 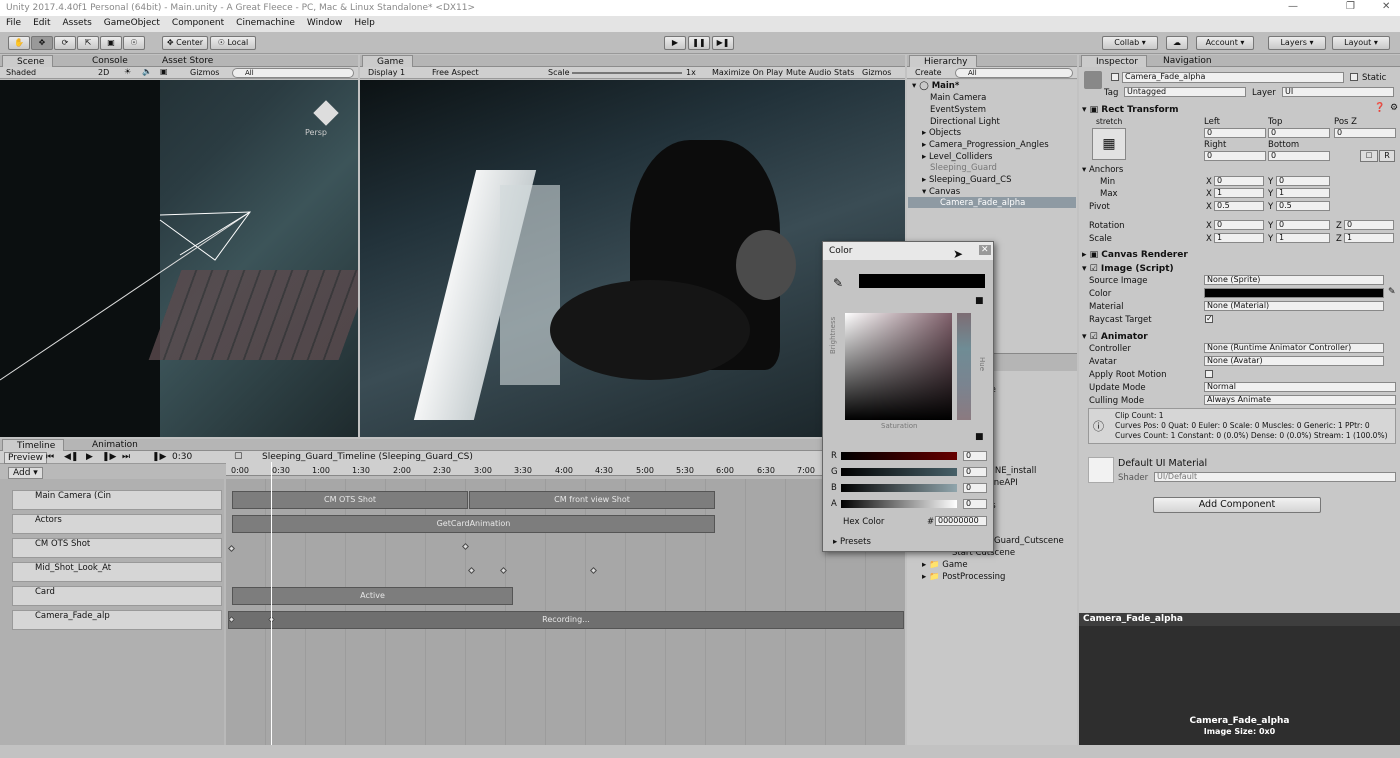 I want to click on apply-root-motion-checkbox, so click(x=1209, y=374).